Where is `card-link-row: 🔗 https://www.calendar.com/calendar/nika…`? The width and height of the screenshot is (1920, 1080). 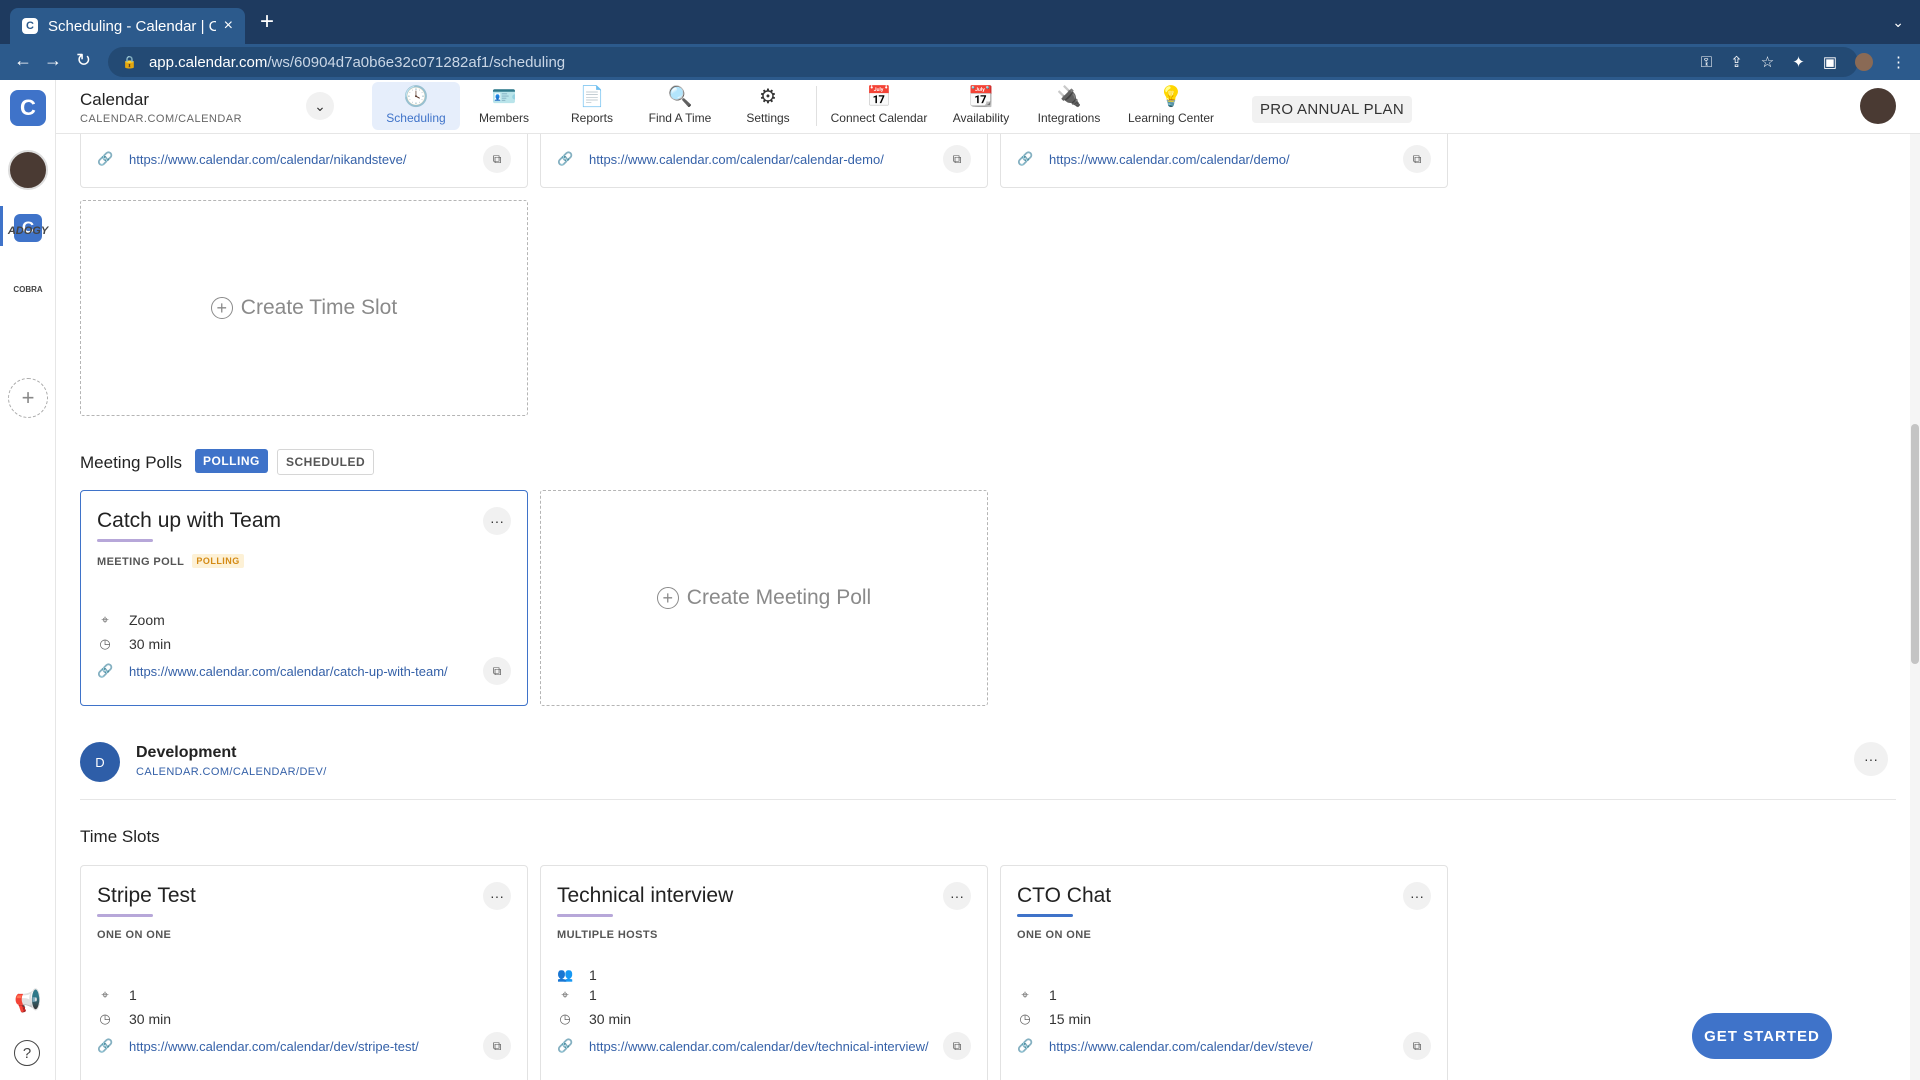 card-link-row: 🔗 https://www.calendar.com/calendar/nika… is located at coordinates (304, 159).